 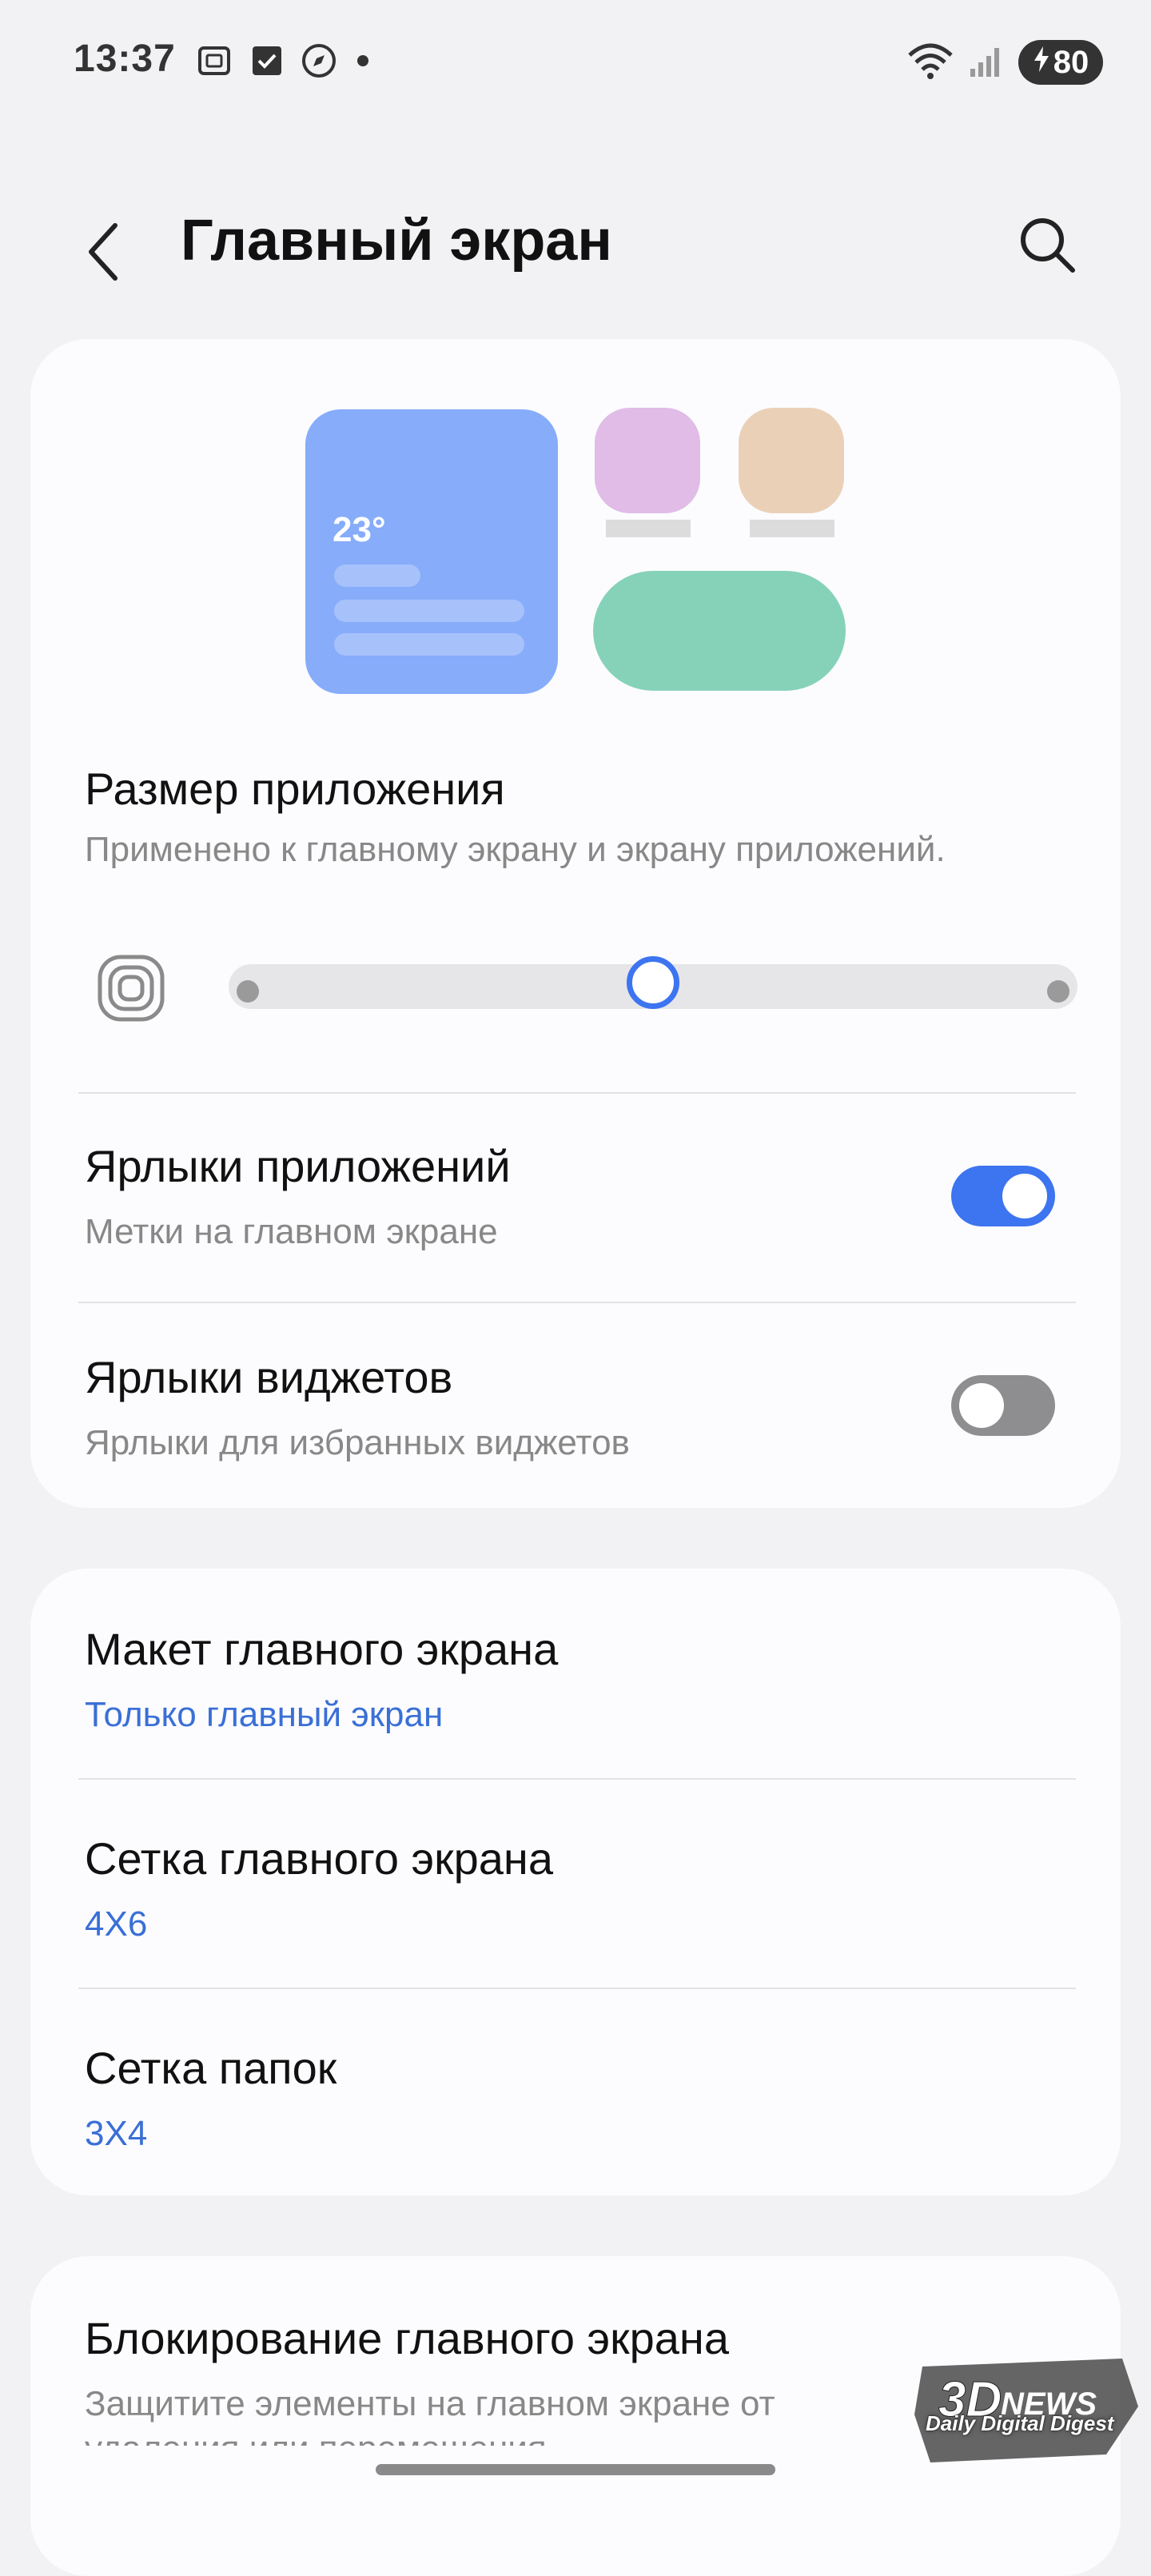 I want to click on 3dnews-watermark: 3D NEWS Daily Digital Digest, so click(x=1026, y=2410).